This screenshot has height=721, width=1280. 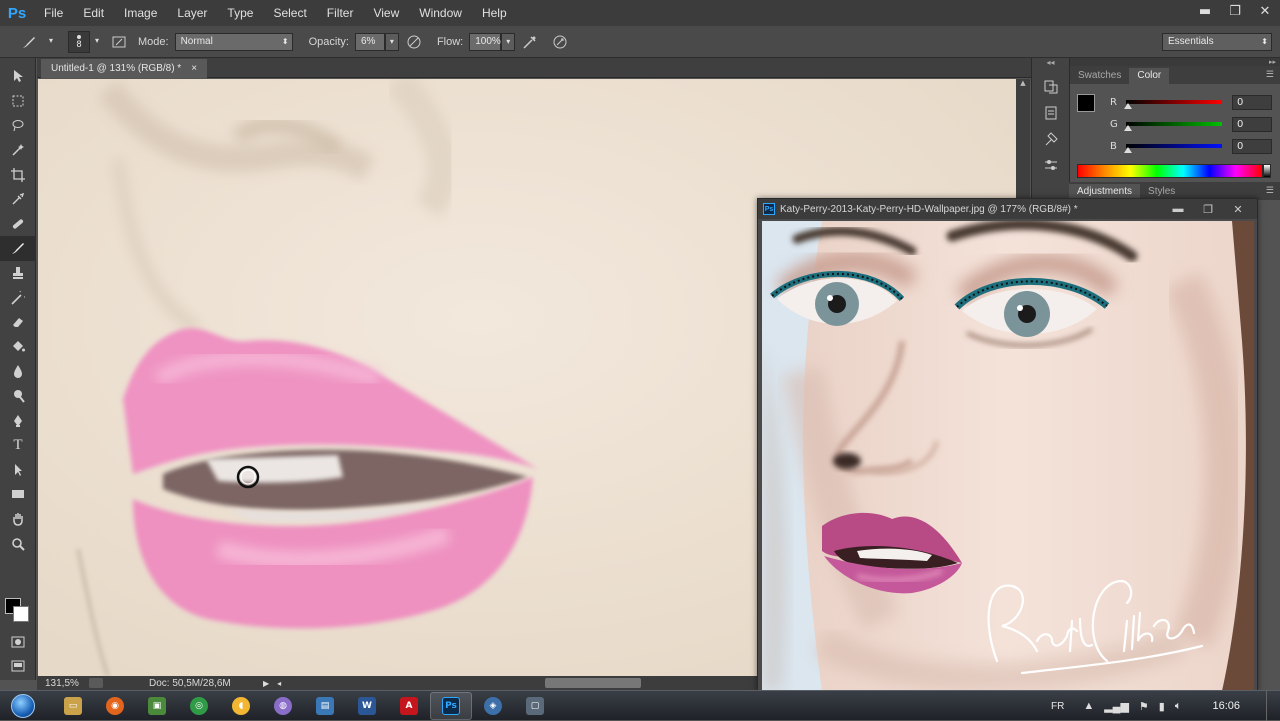 I want to click on red-value-input: 0, so click(x=1252, y=102).